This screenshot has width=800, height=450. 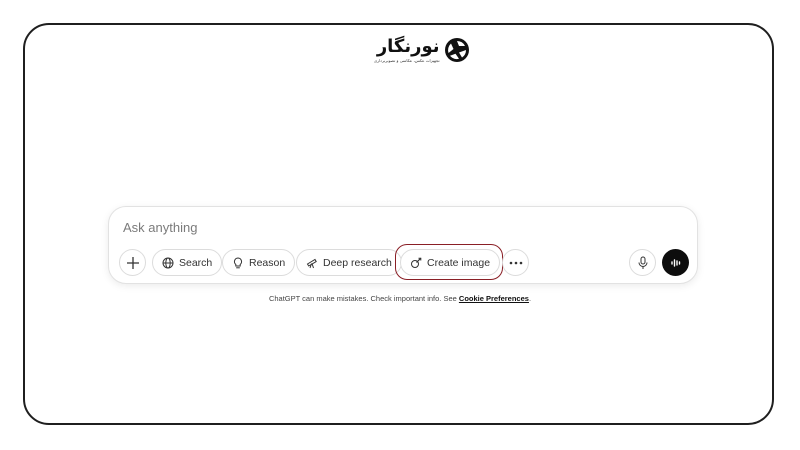 I want to click on voice-waveform-icon, so click(x=675, y=262).